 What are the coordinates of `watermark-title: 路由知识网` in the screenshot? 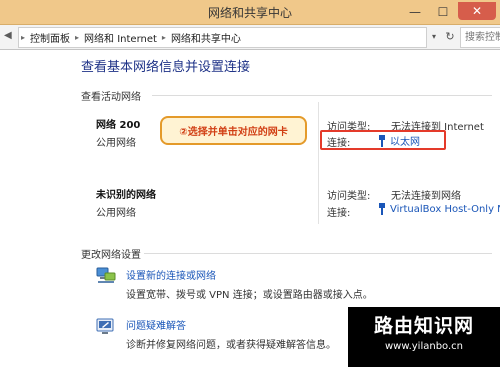 It's located at (423, 326).